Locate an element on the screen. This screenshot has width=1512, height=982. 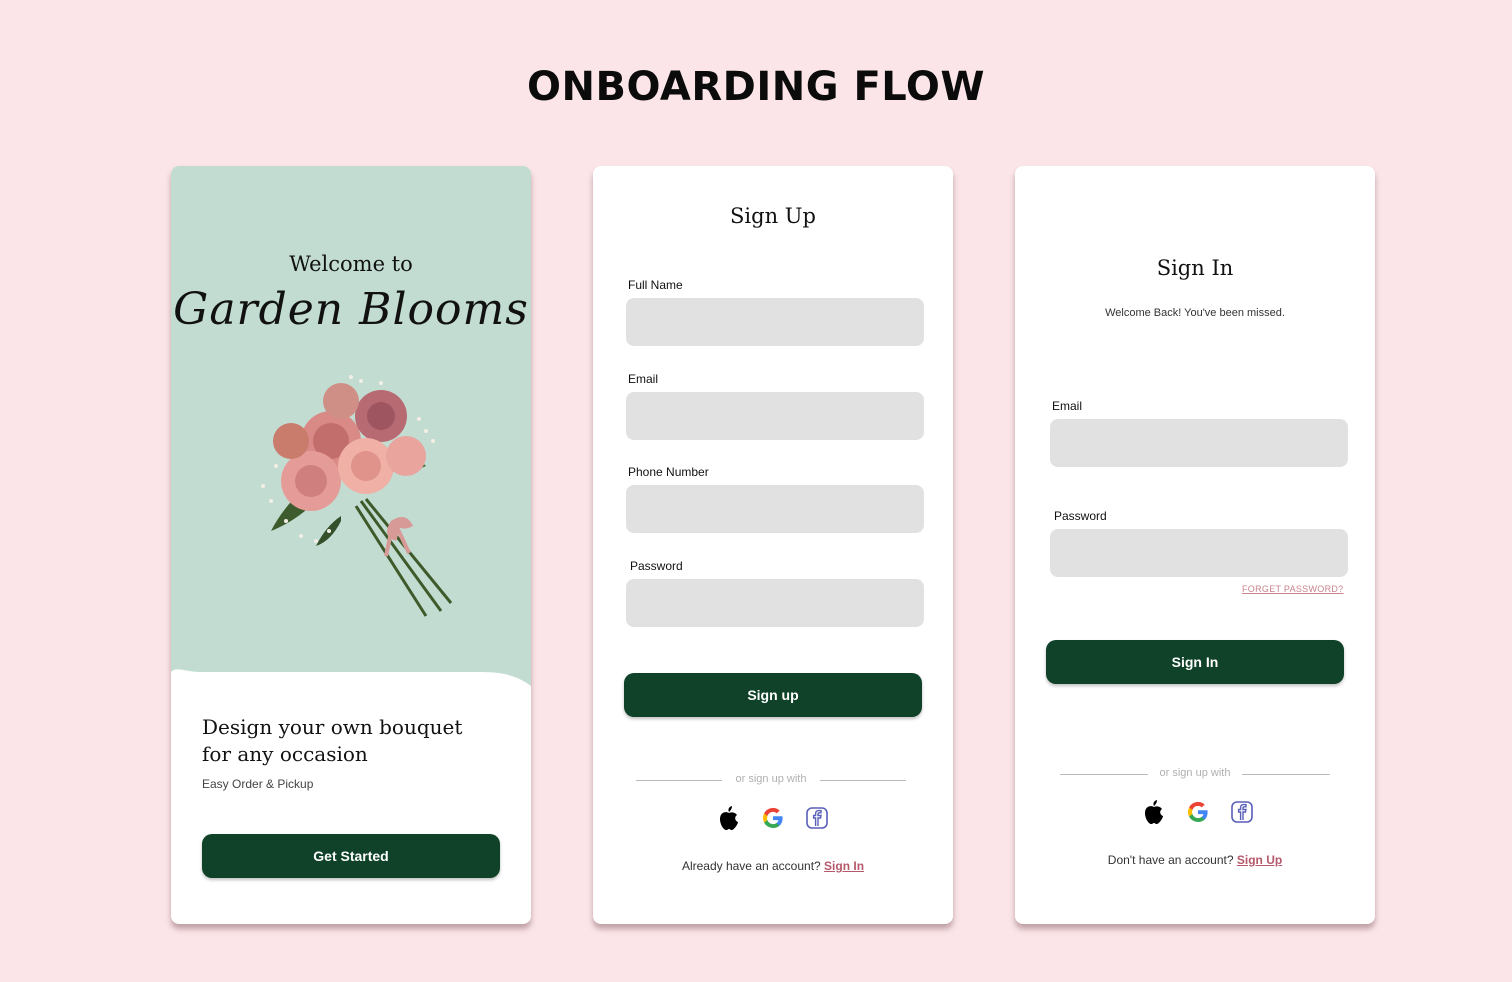
signup-title: Sign Up is located at coordinates (773, 216).